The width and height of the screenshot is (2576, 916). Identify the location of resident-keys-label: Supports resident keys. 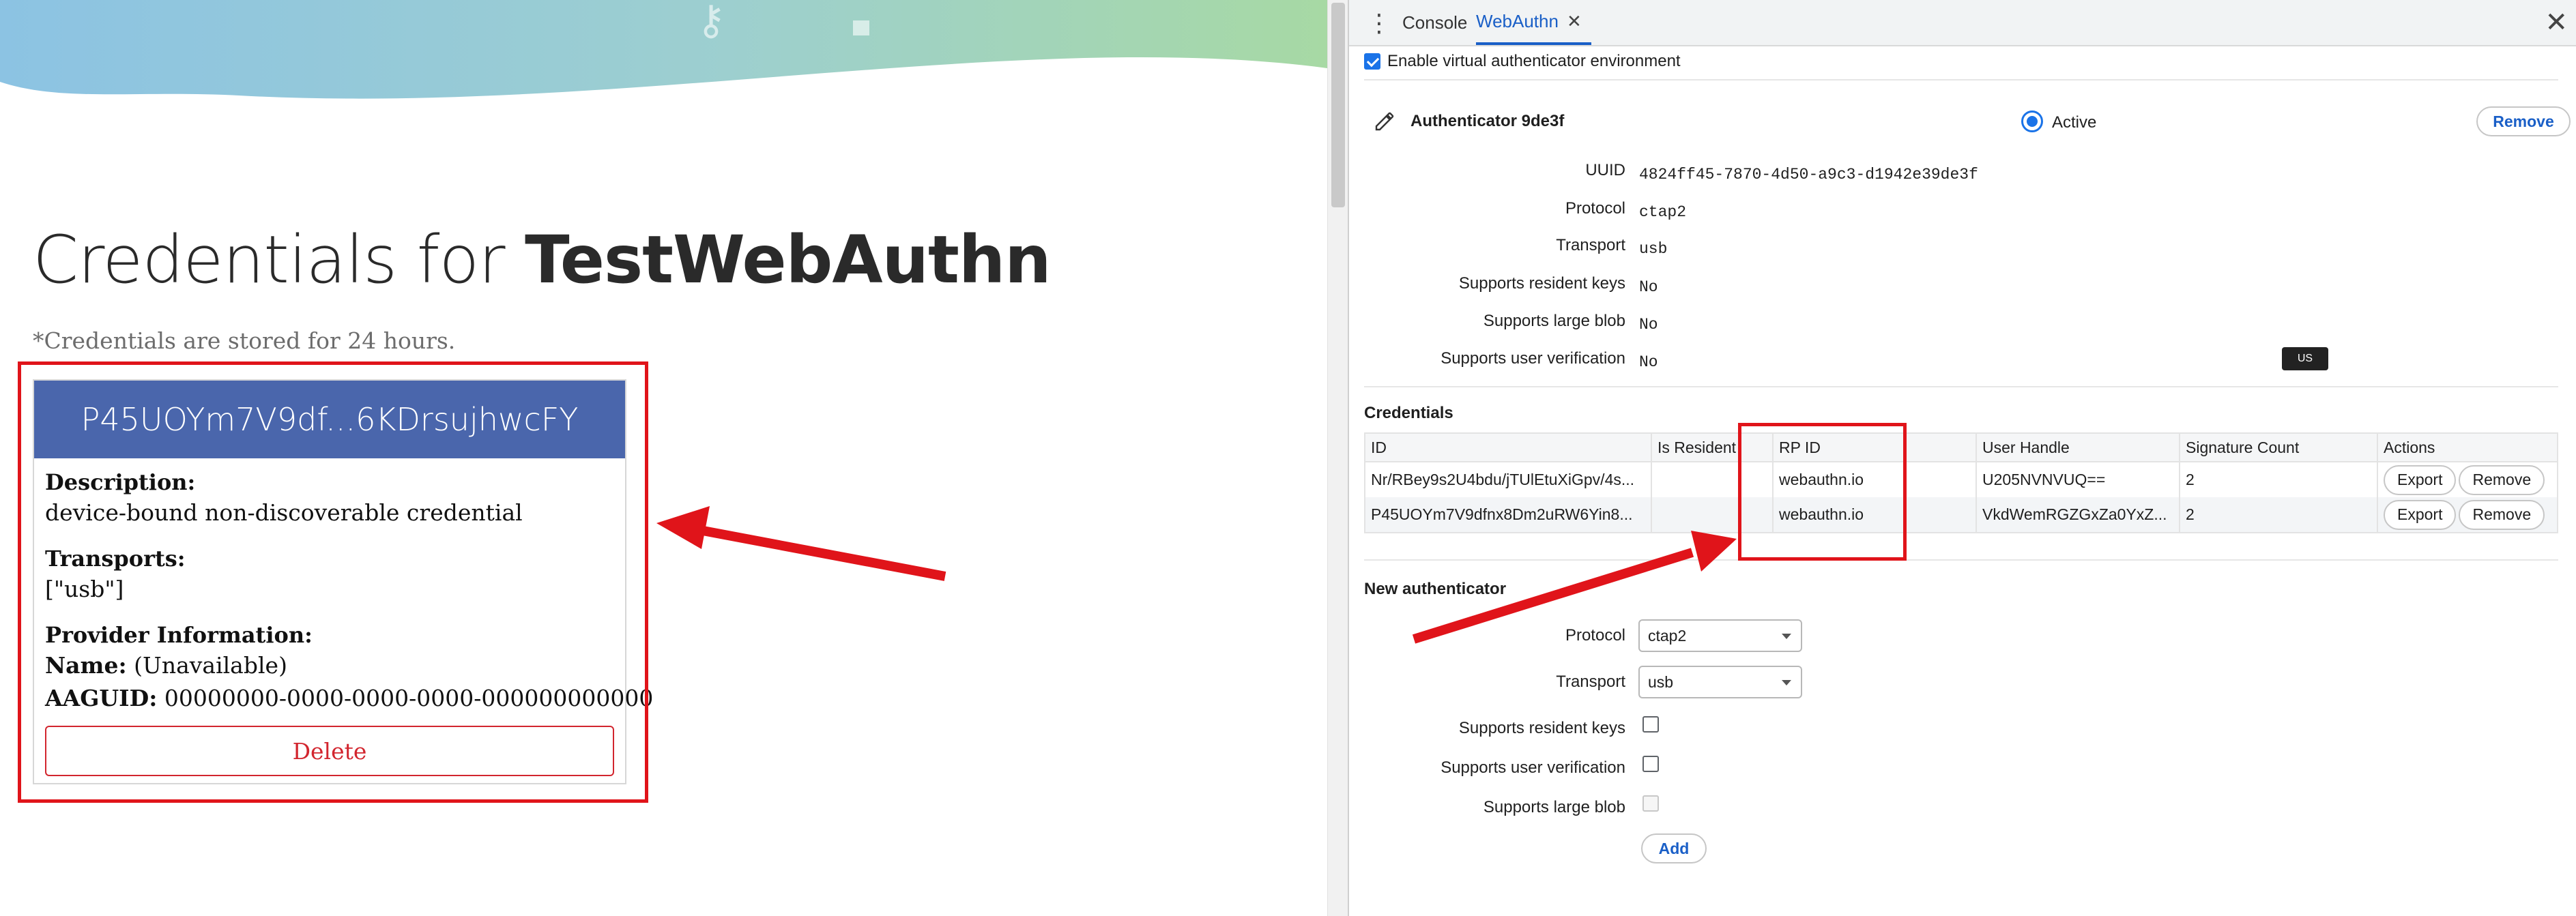
(1541, 283).